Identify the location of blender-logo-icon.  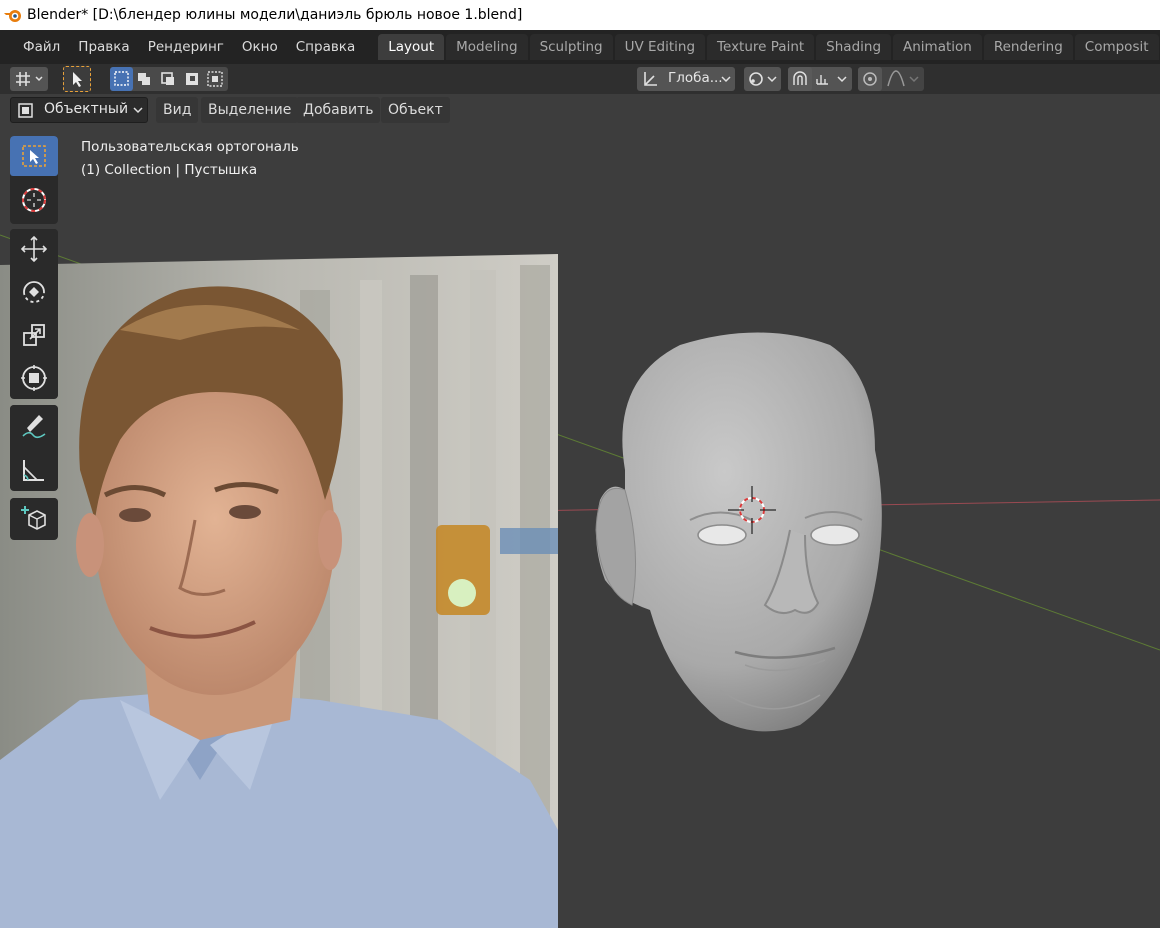
(12, 16).